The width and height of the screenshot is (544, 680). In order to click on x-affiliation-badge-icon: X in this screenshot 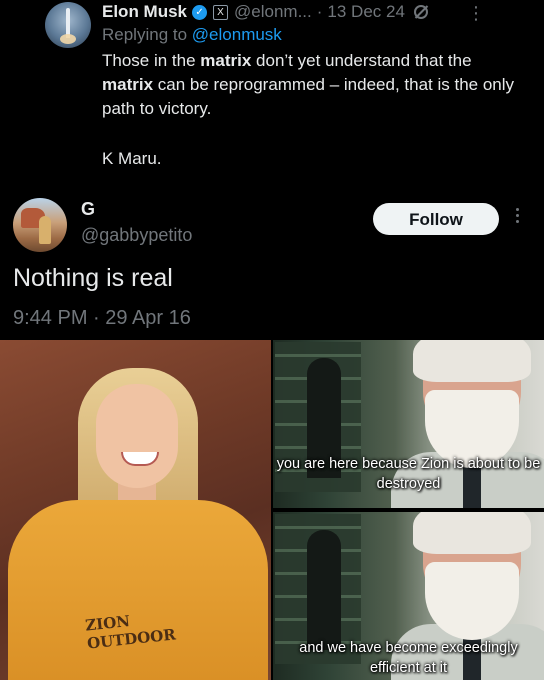, I will do `click(221, 12)`.